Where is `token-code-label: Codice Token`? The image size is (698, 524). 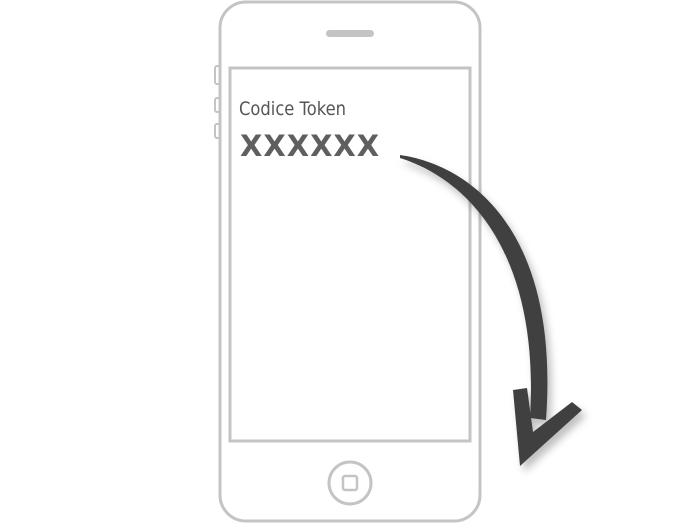 token-code-label: Codice Token is located at coordinates (293, 109).